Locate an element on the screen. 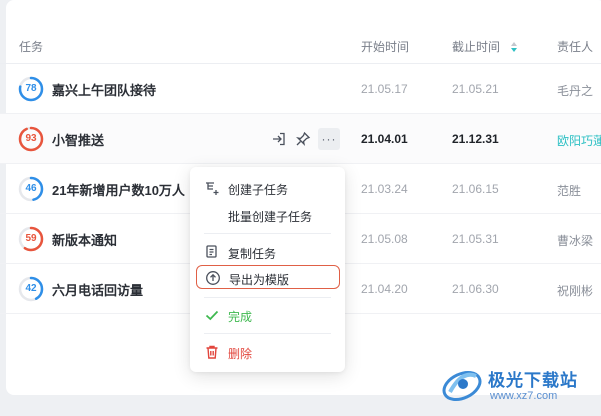 The image size is (601, 416). owner-cell: 欧阳巧蓮 is located at coordinates (579, 140).